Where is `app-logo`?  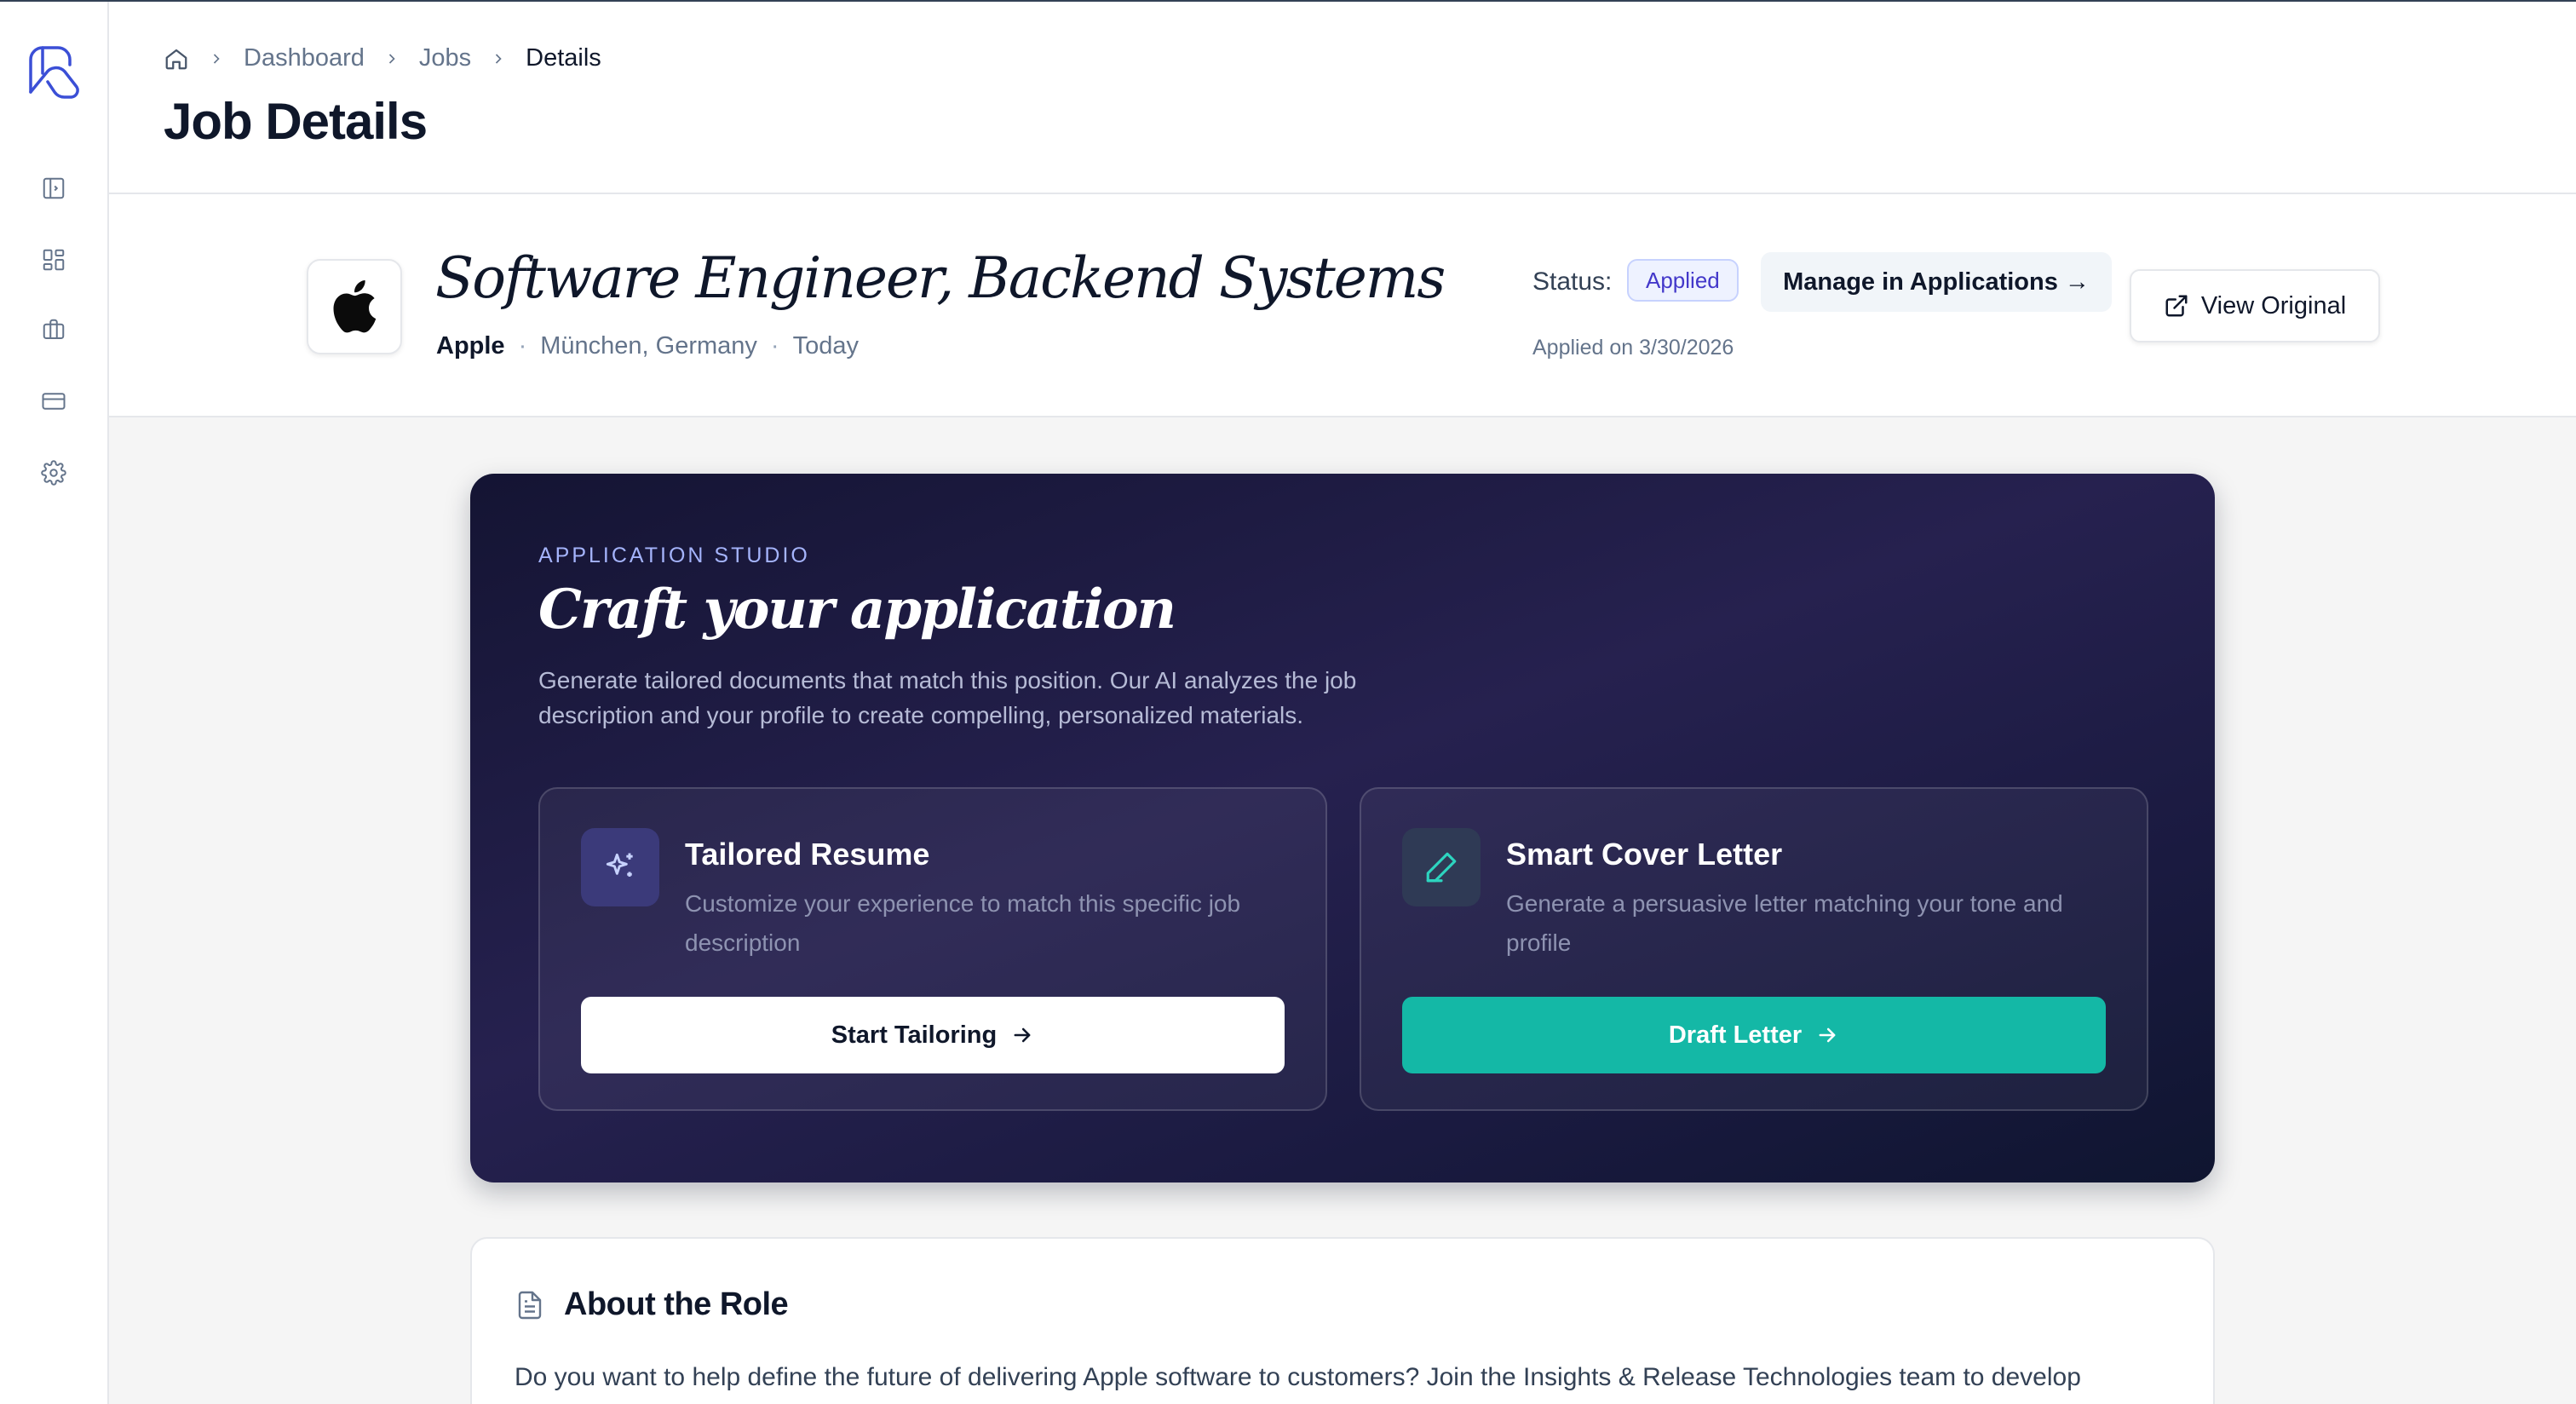
app-logo is located at coordinates (55, 71).